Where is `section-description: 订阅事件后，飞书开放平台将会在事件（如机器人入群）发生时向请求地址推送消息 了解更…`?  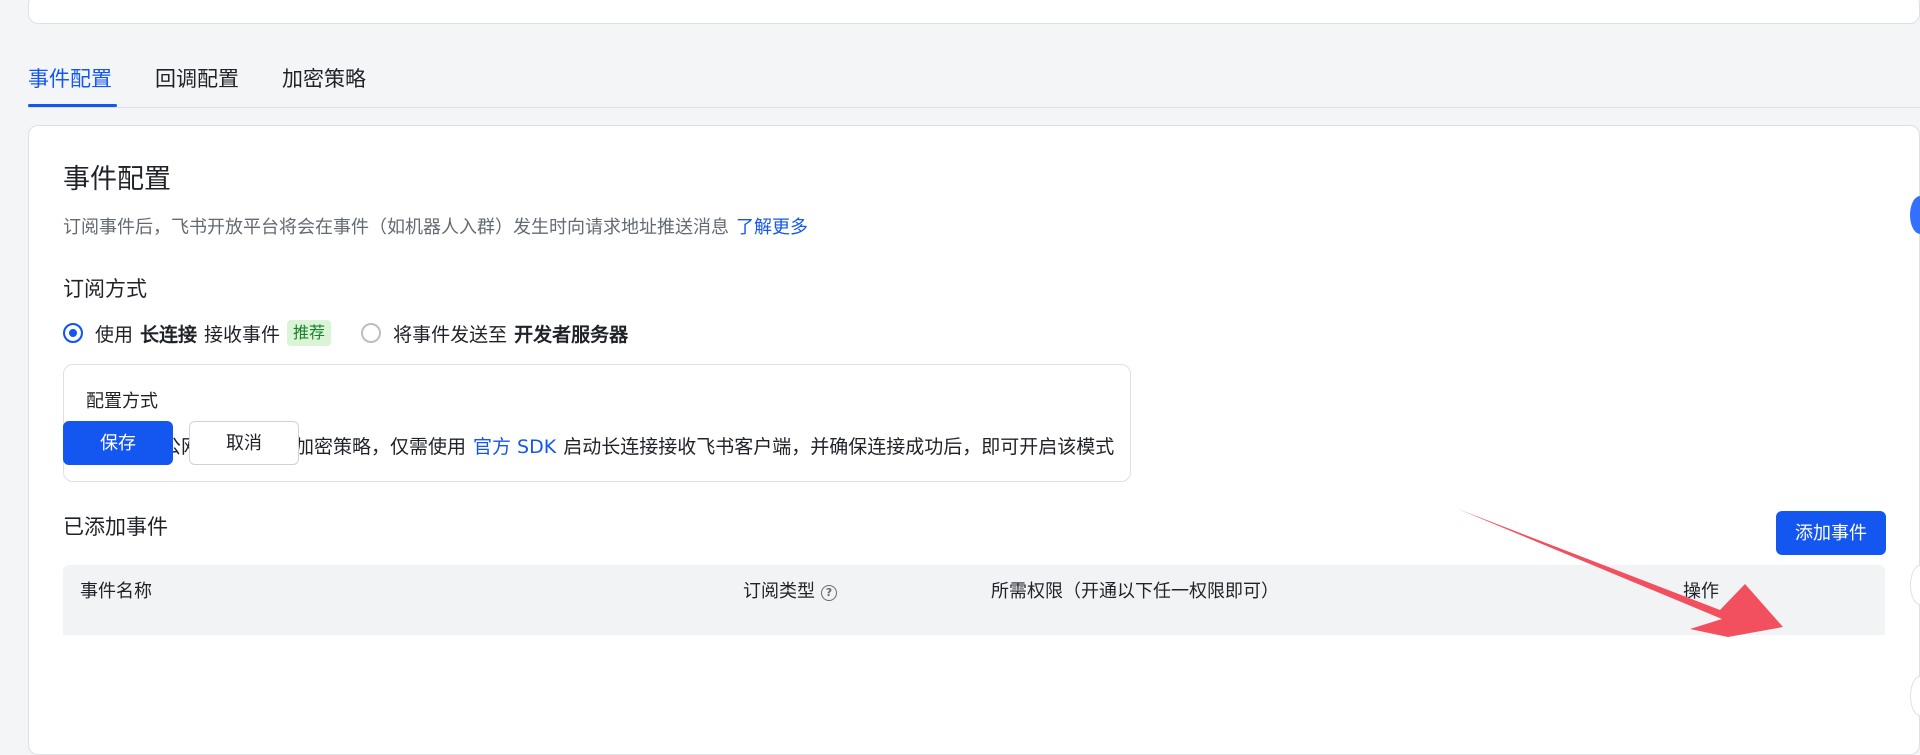
section-description: 订阅事件后，飞书开放平台将会在事件（如机器人入群）发生时向请求地址推送消息 了解更… is located at coordinates (435, 228).